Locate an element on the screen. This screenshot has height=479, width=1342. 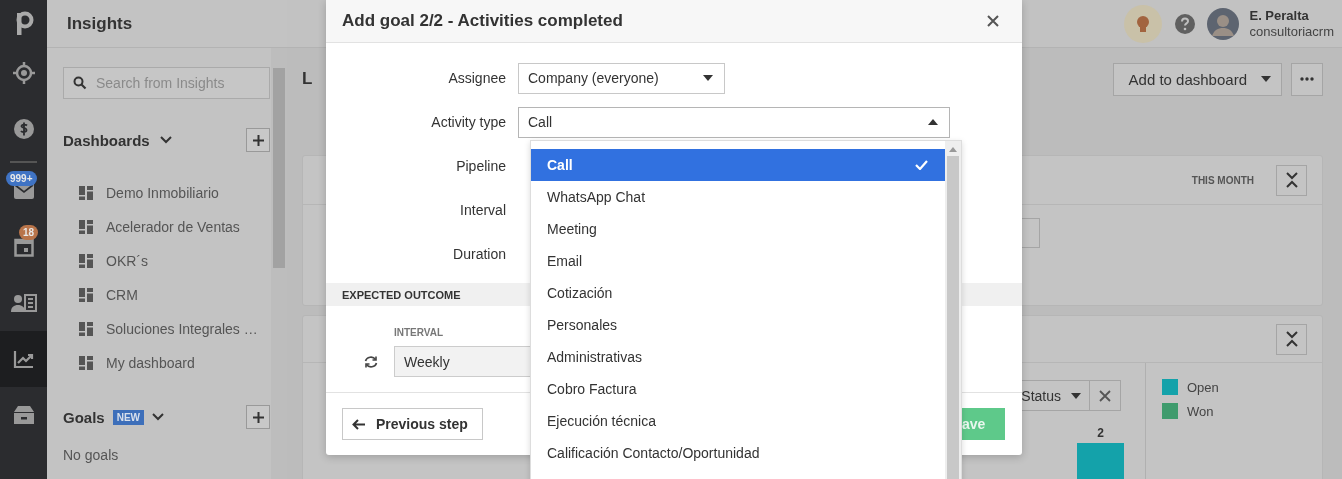
section-title: EXPECTED OUTCOME is located at coordinates (401, 294).